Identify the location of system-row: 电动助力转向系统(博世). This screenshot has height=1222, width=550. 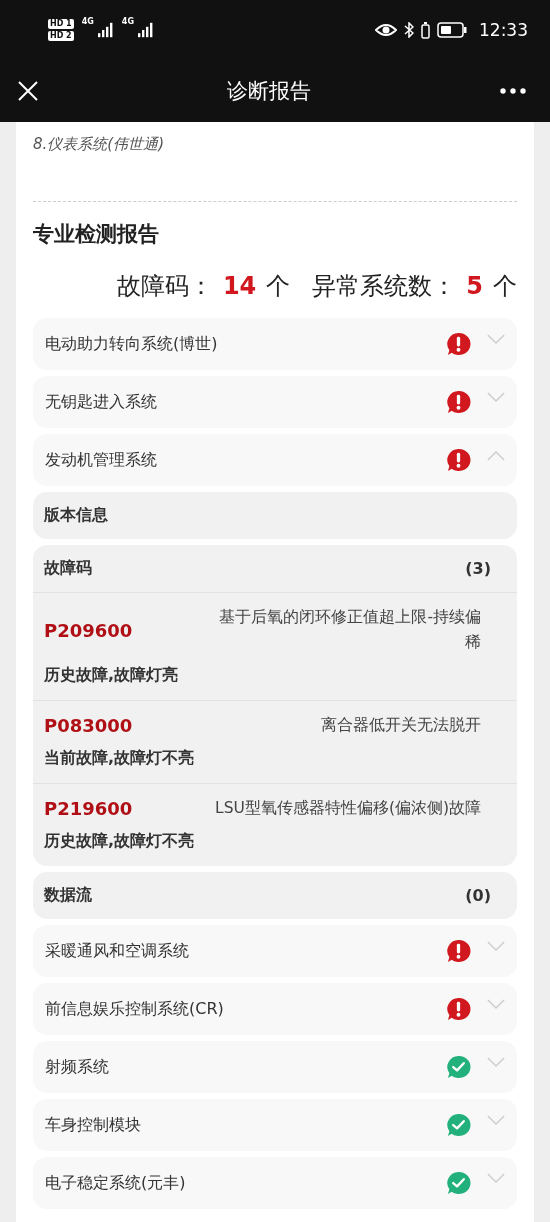
(275, 344).